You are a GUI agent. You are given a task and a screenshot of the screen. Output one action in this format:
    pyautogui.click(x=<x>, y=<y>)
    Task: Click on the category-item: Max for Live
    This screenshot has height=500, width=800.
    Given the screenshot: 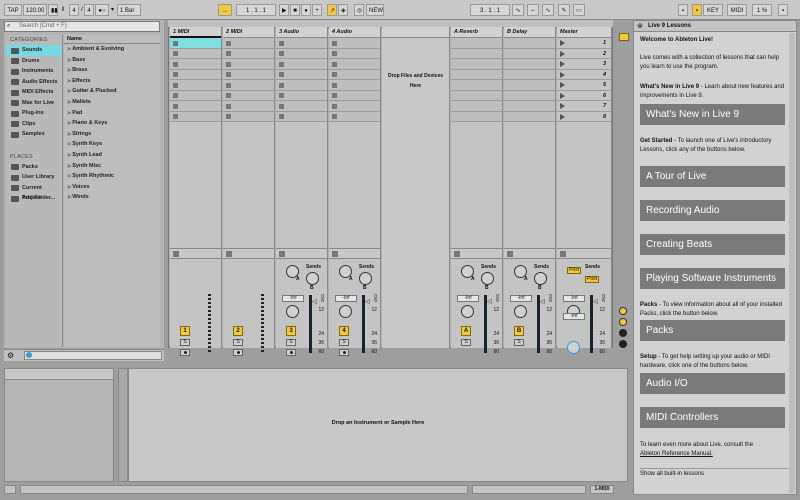 What is the action you would take?
    pyautogui.click(x=34, y=103)
    